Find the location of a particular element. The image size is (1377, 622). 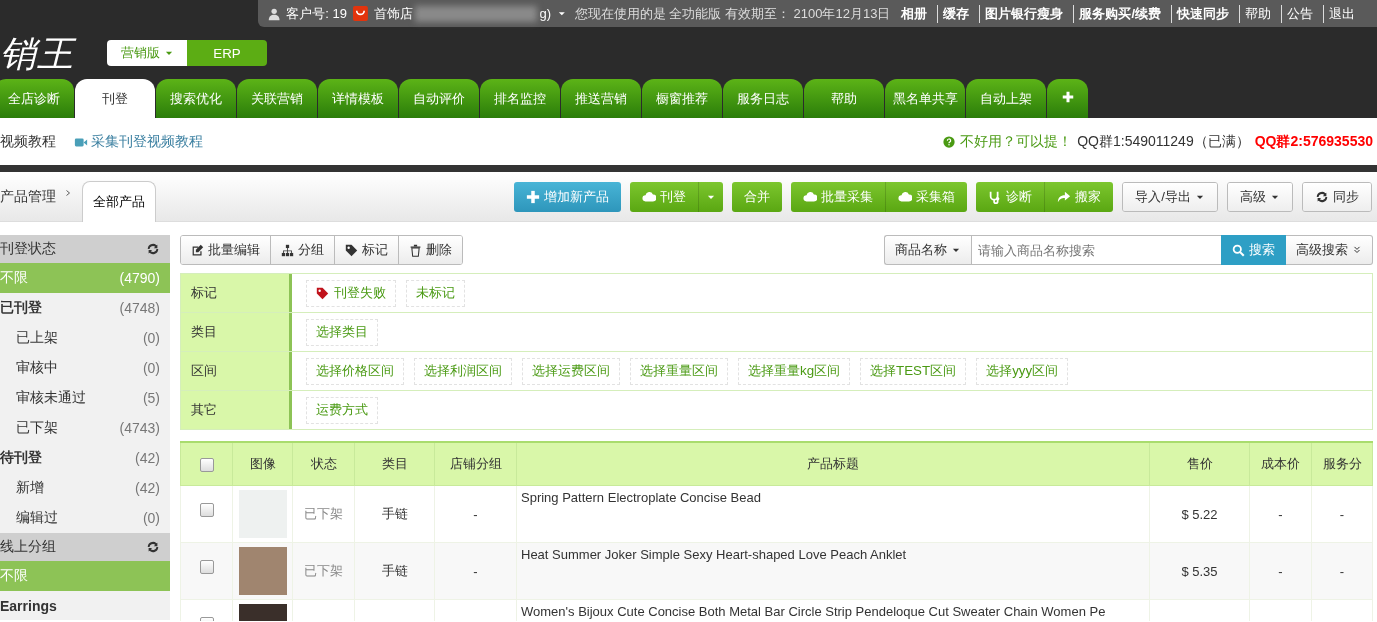

item-count: (42) is located at coordinates (147, 458).